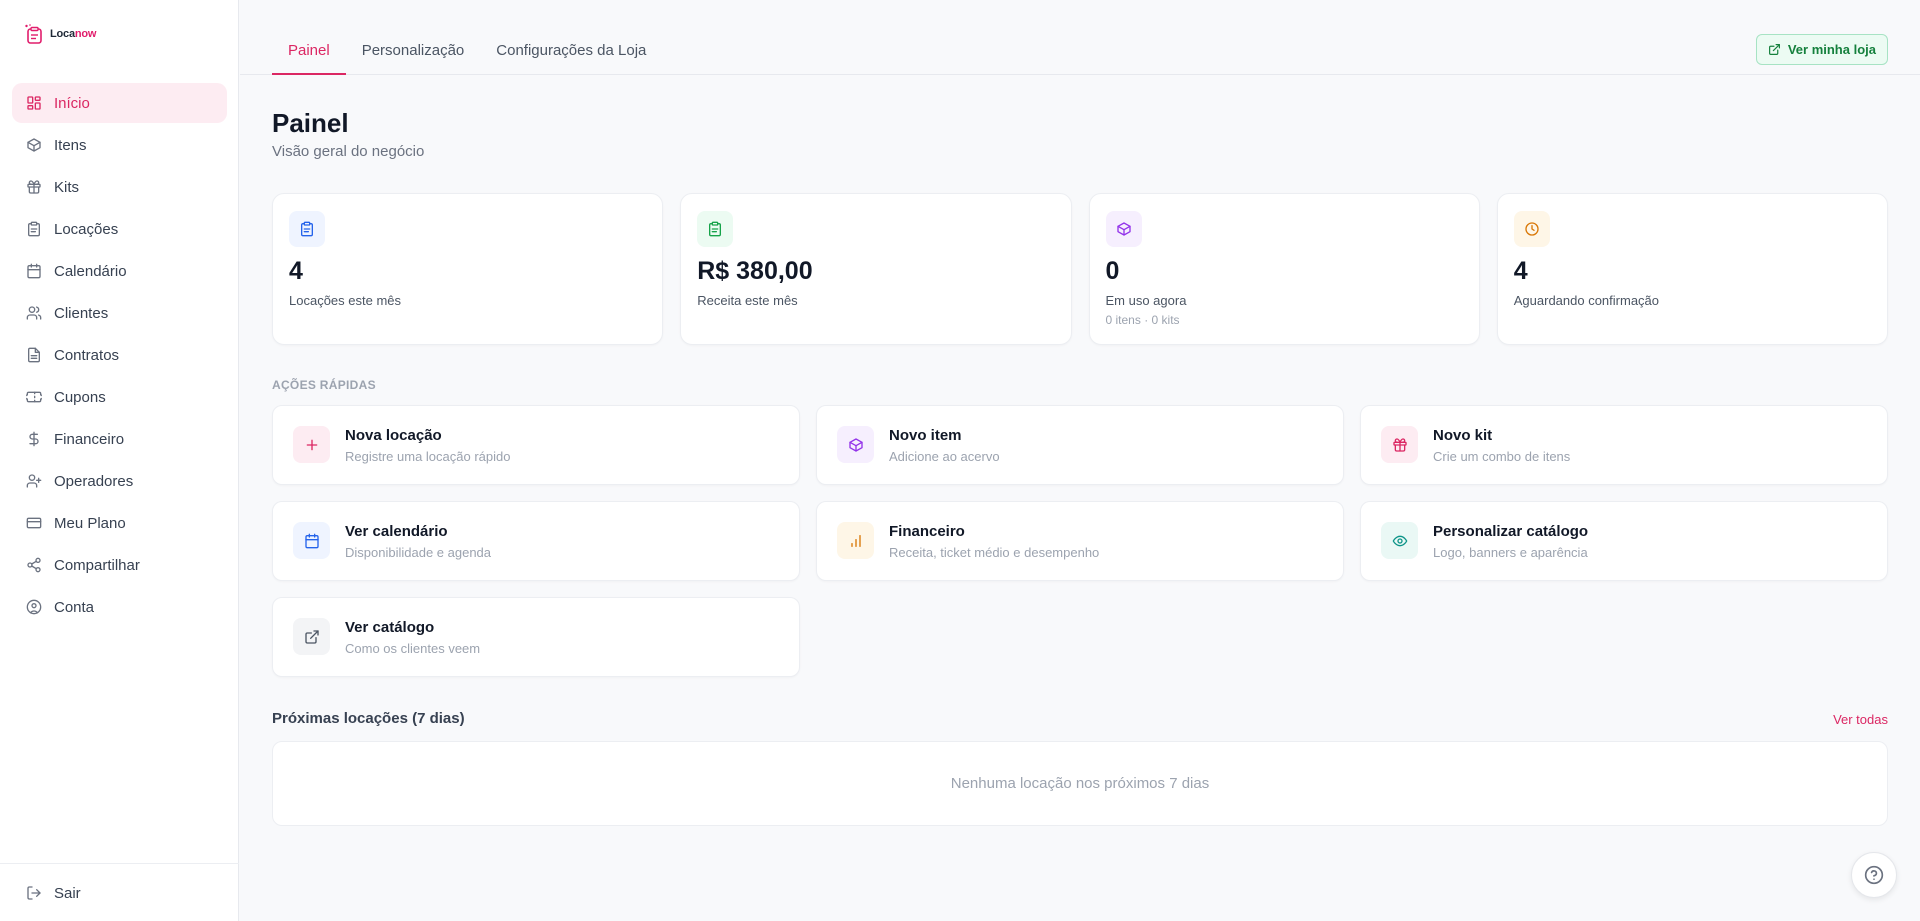 The height and width of the screenshot is (921, 1920). I want to click on sidebar-item-label: Itens, so click(70, 145).